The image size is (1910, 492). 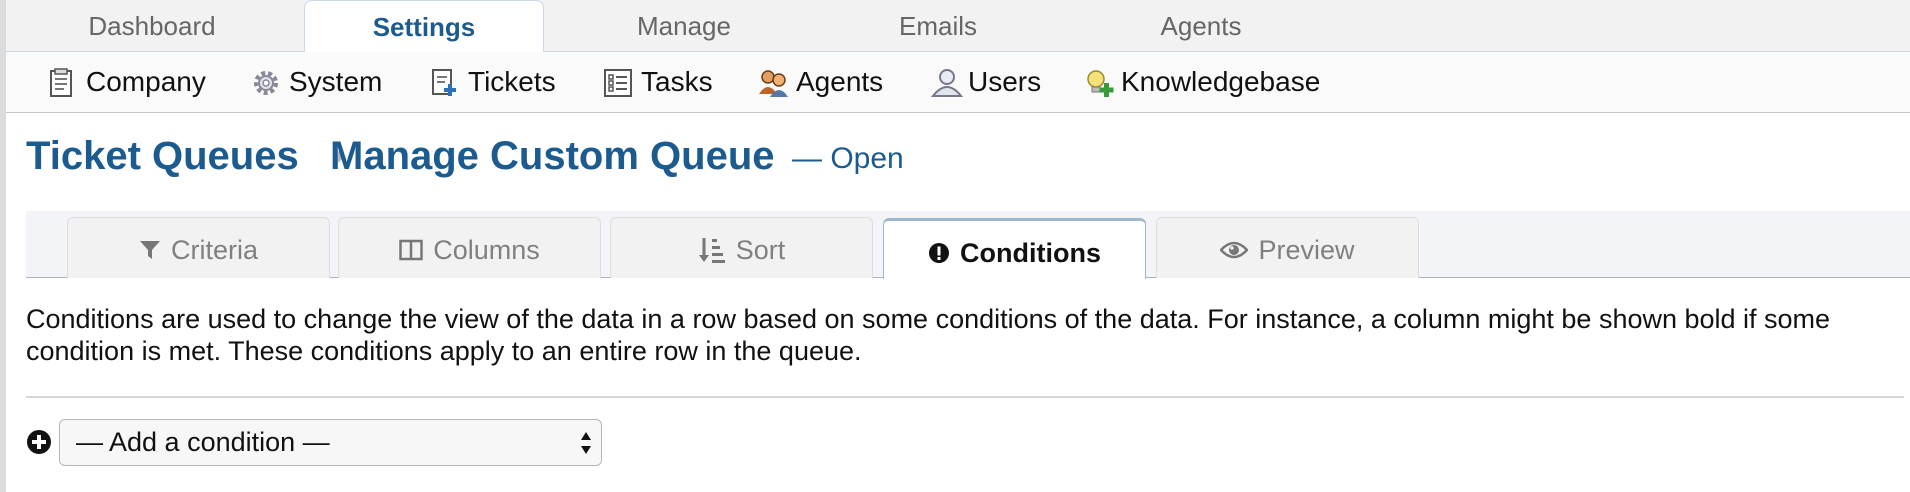 I want to click on tab-settings: Settings, so click(x=424, y=26).